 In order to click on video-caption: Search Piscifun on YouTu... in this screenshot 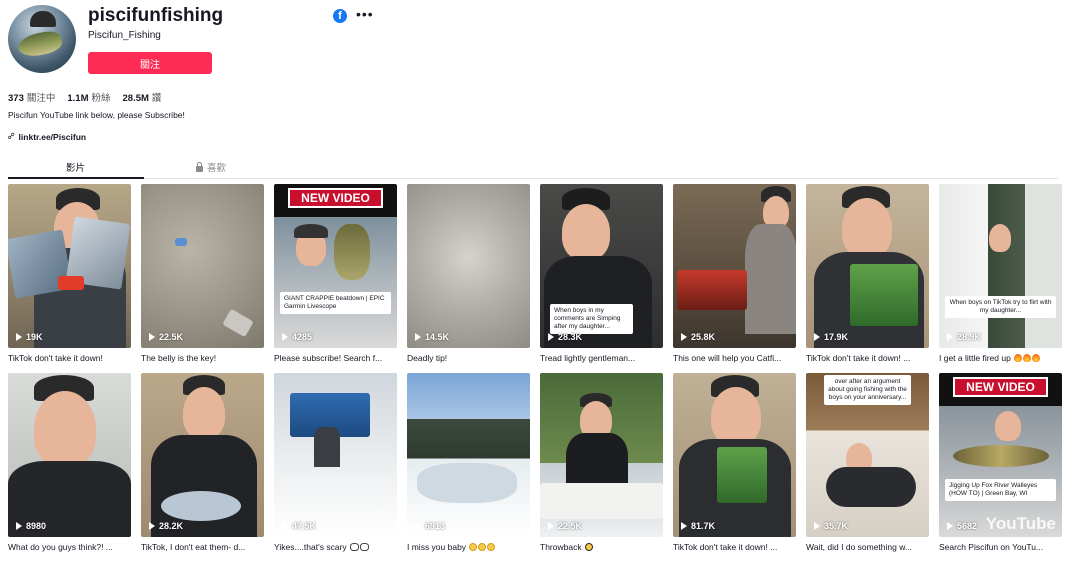, I will do `click(991, 547)`.